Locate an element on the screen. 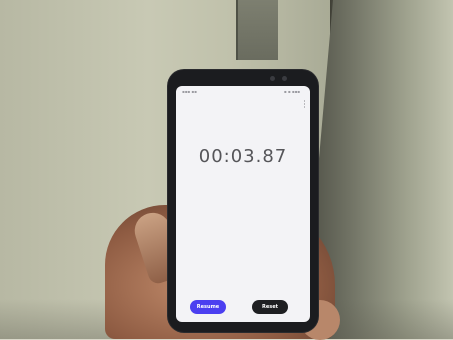 This screenshot has width=453, height=340. stopwatch-time: 00:03.87 is located at coordinates (243, 156).